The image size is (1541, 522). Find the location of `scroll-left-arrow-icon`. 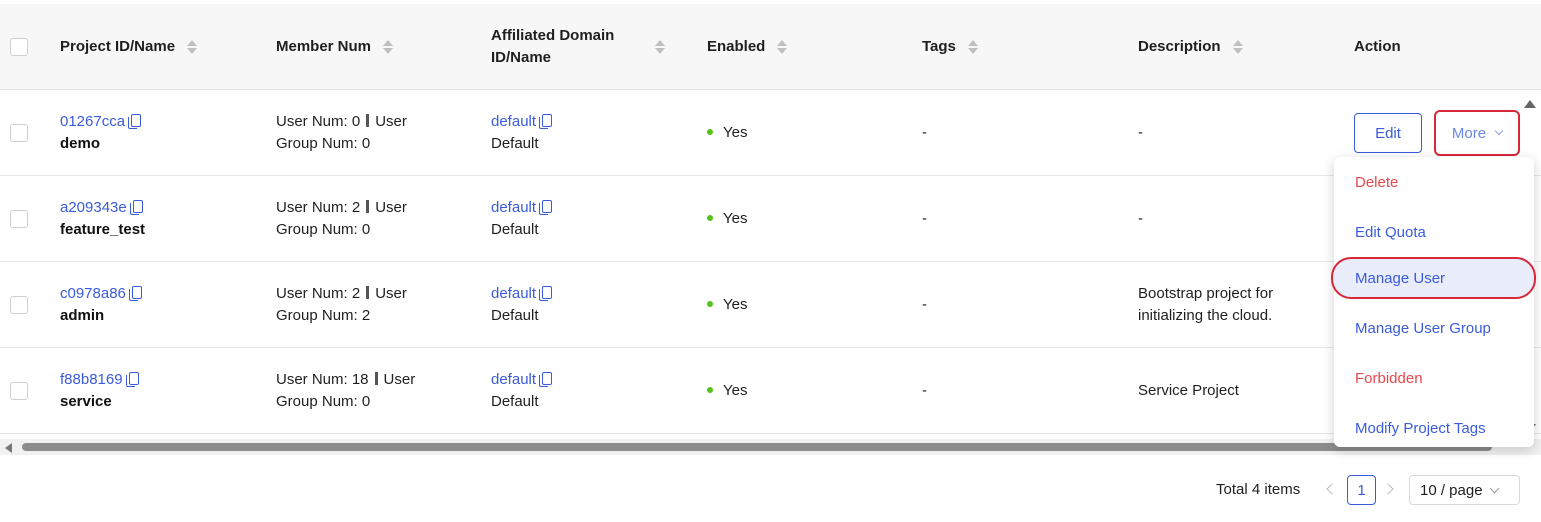

scroll-left-arrow-icon is located at coordinates (8, 448).